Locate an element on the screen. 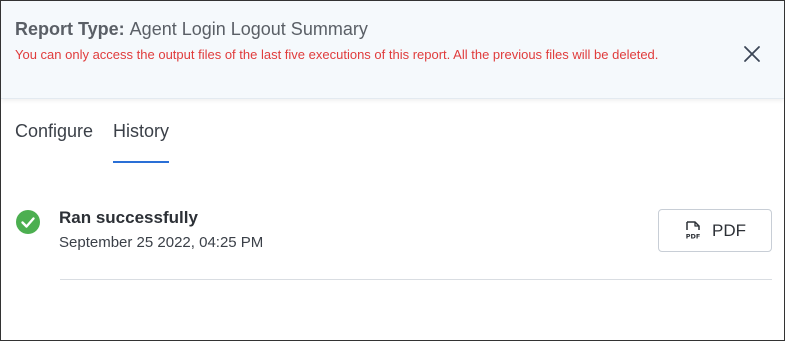 The image size is (785, 341). report-title: Report Type: Agent Login Logout Summary is located at coordinates (191, 29).